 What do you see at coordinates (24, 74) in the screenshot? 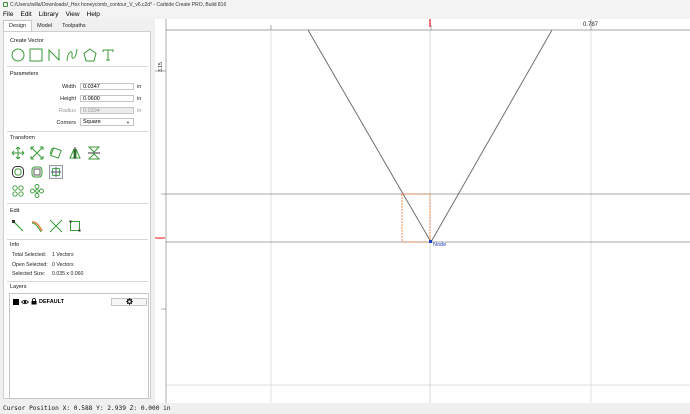
I see `parameters-title: Parameters` at bounding box center [24, 74].